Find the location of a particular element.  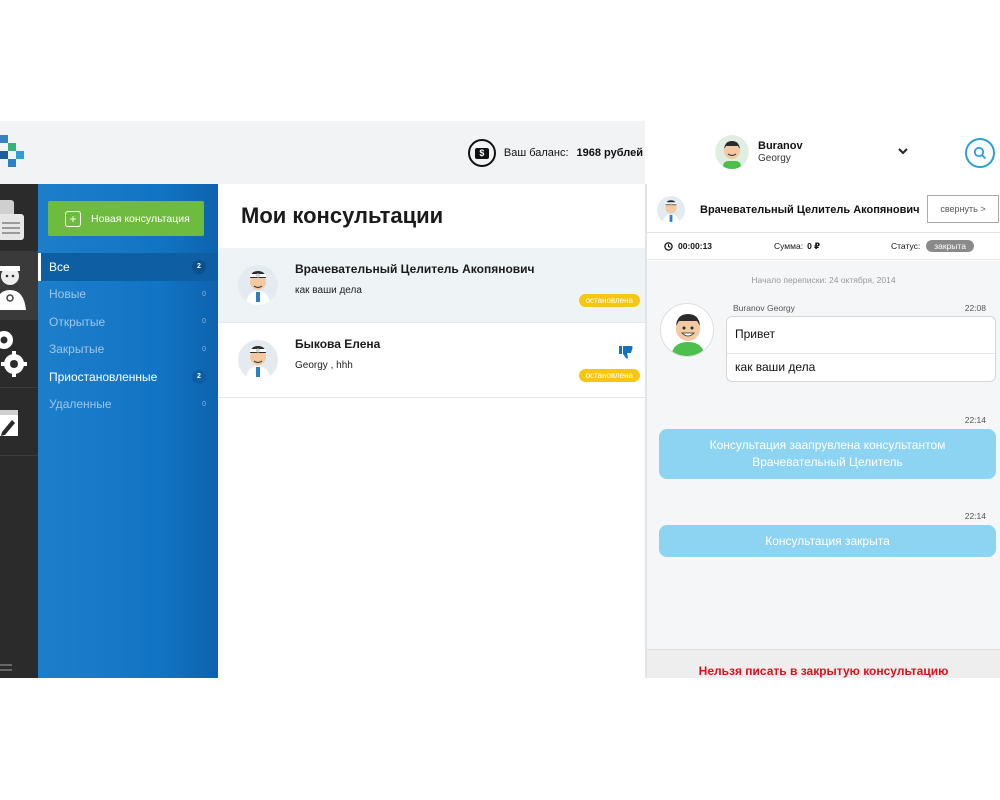

sum: Сумма: 0 ₽ is located at coordinates (797, 246).